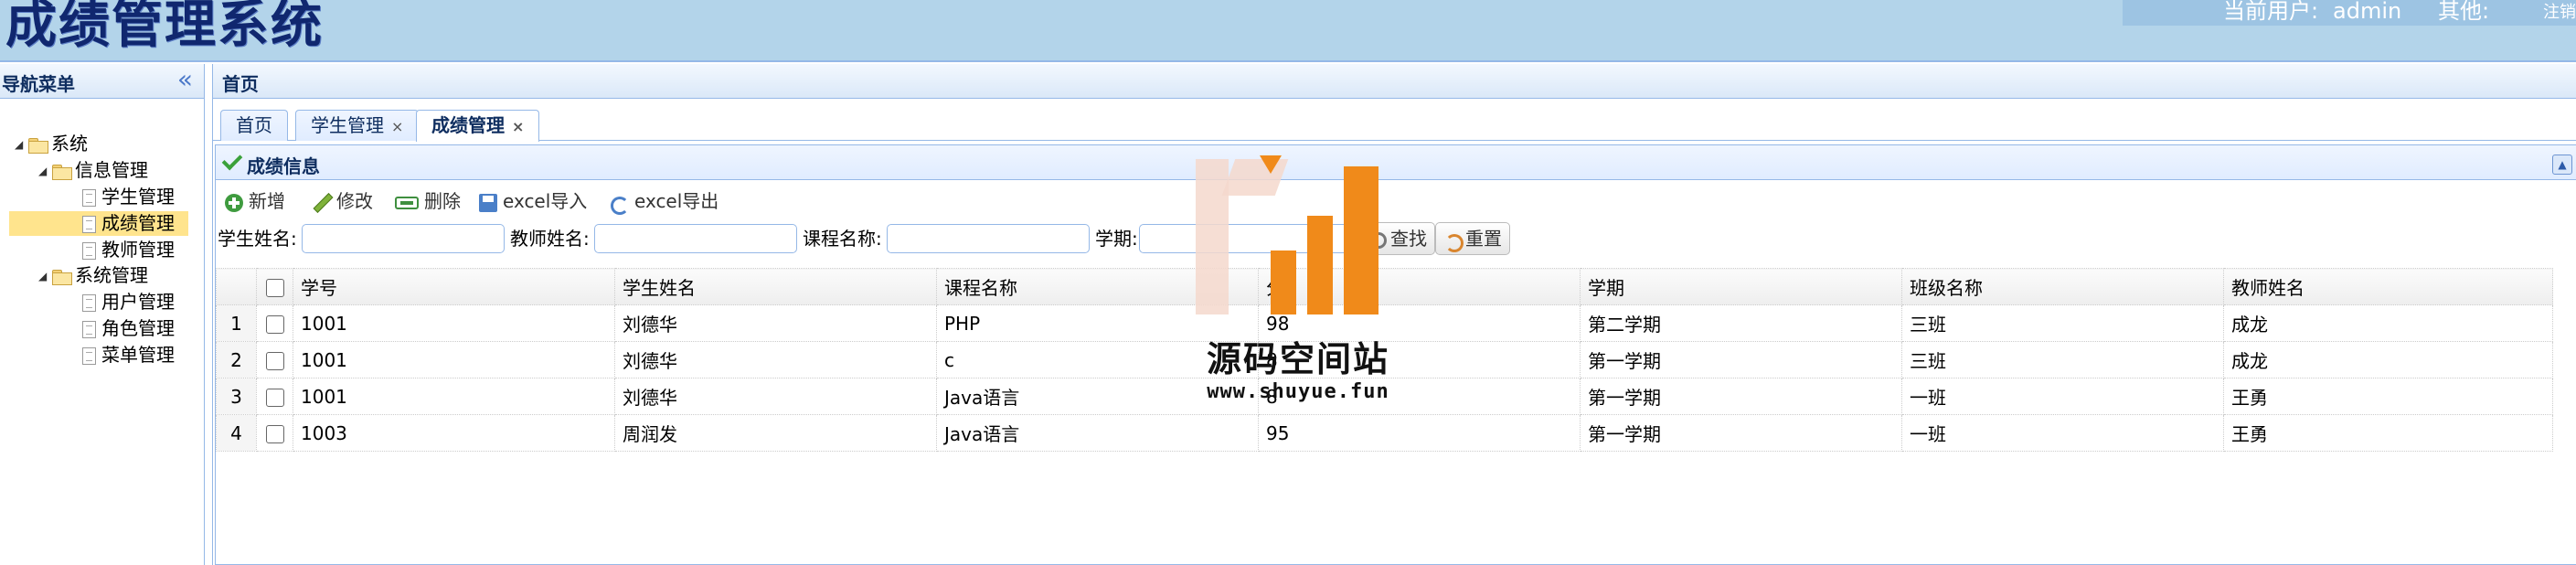 The height and width of the screenshot is (565, 2576). I want to click on tab-label: 学生管理, so click(347, 125).